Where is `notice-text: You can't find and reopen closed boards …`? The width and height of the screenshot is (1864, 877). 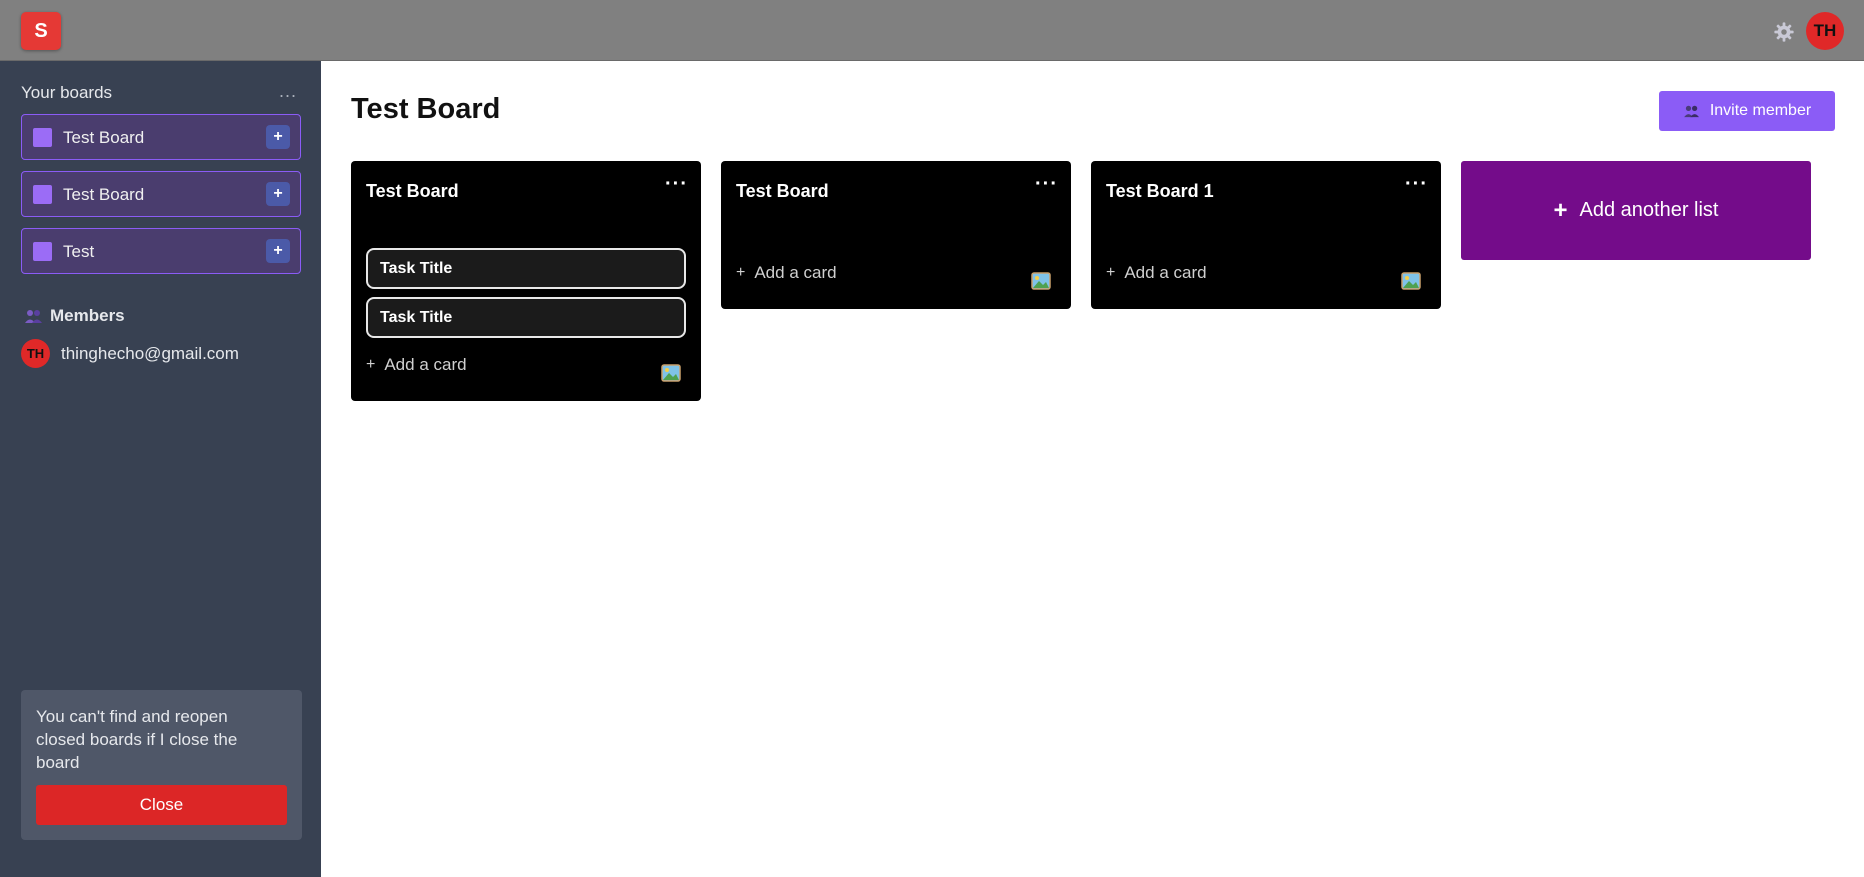
notice-text: You can't find and reopen closed boards … is located at coordinates (137, 739).